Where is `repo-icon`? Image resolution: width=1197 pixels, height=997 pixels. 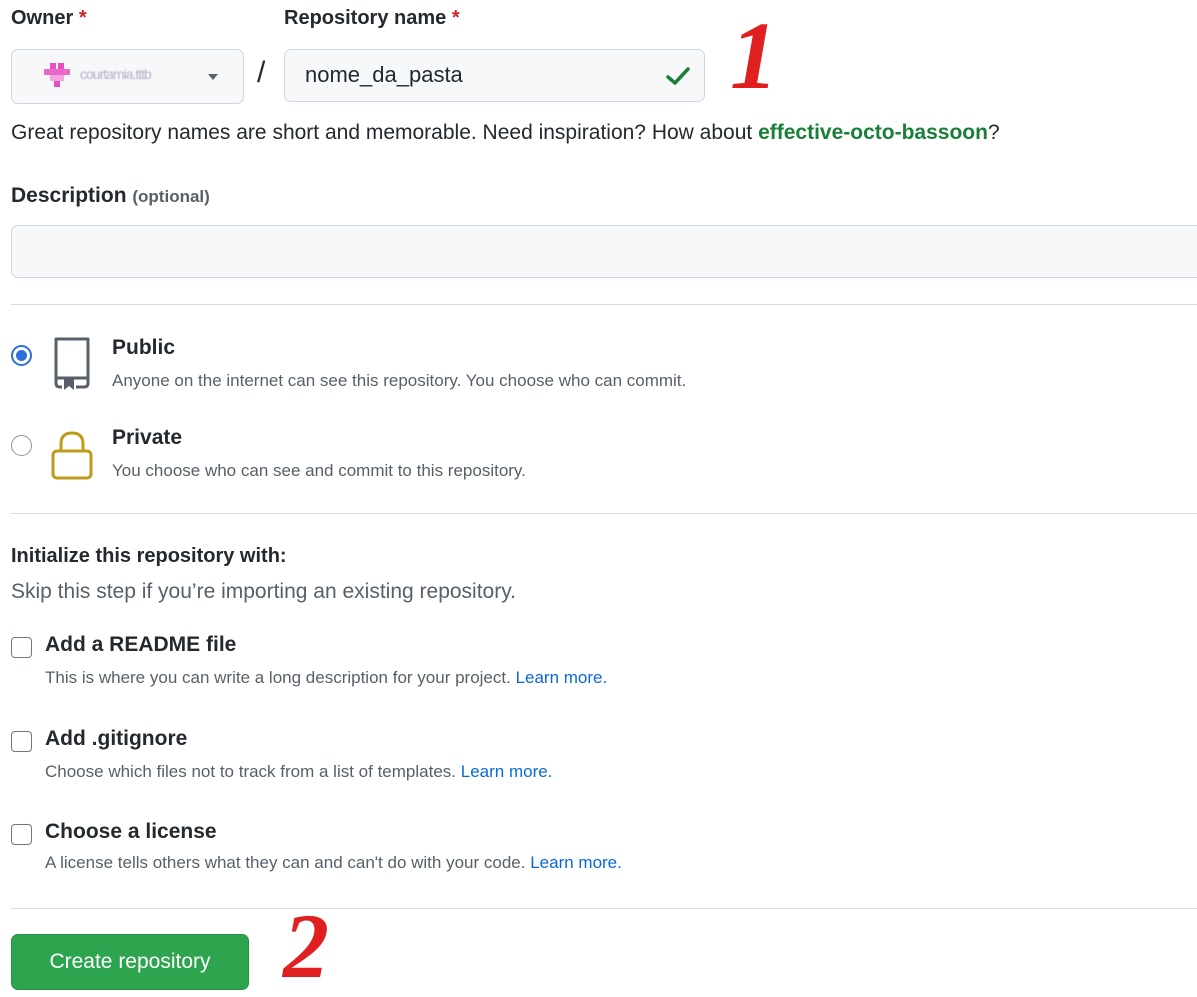
repo-icon is located at coordinates (72, 363).